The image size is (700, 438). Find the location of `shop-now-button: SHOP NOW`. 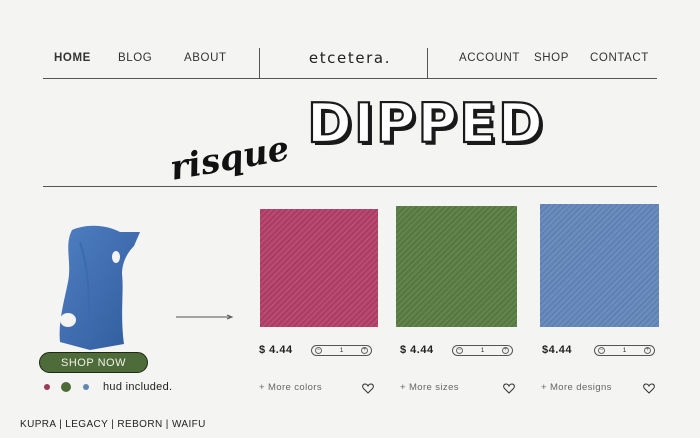

shop-now-button: SHOP NOW is located at coordinates (93, 362).